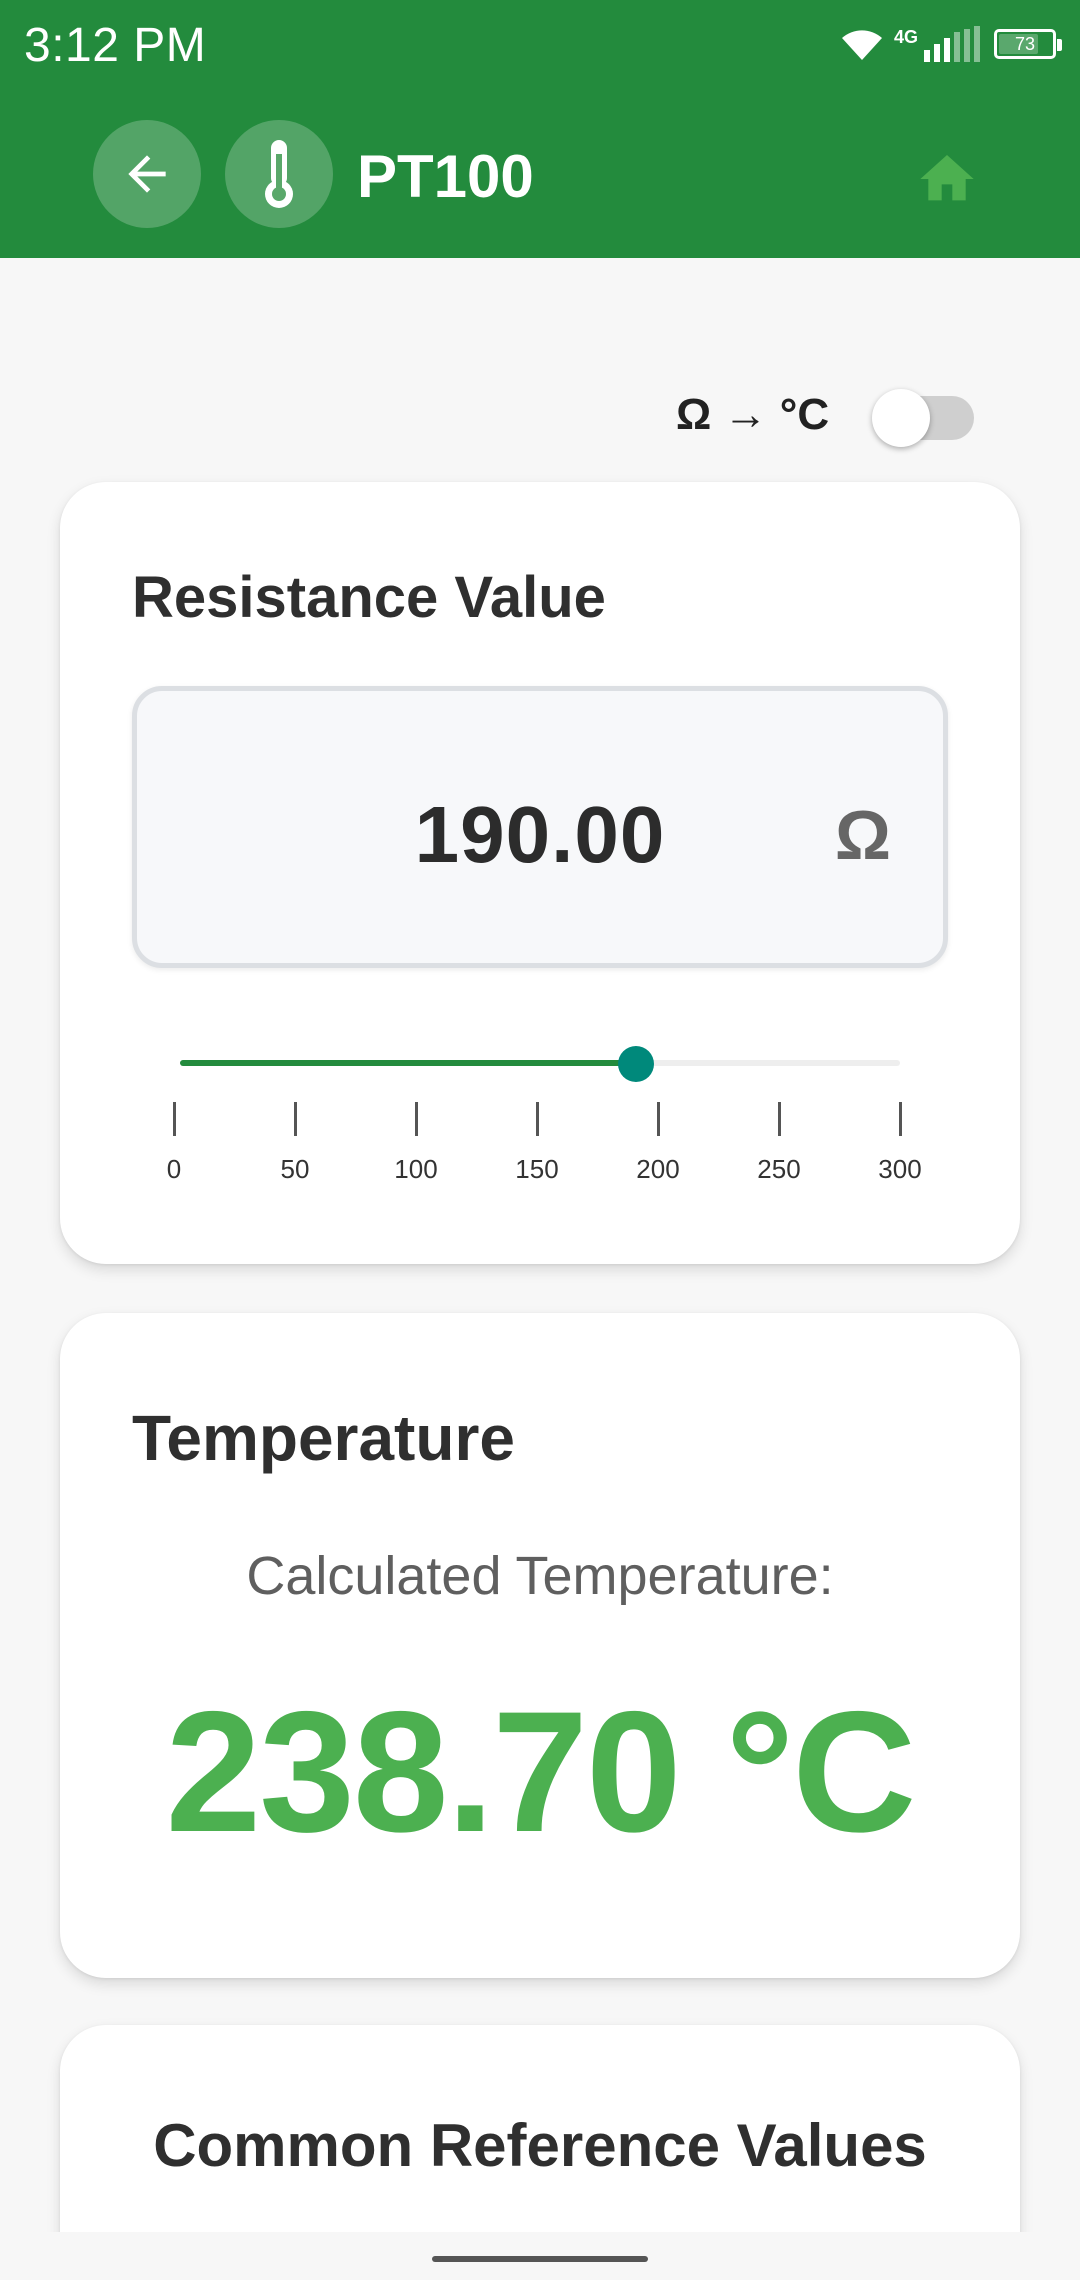  I want to click on status-time: 3:12 PM, so click(115, 45).